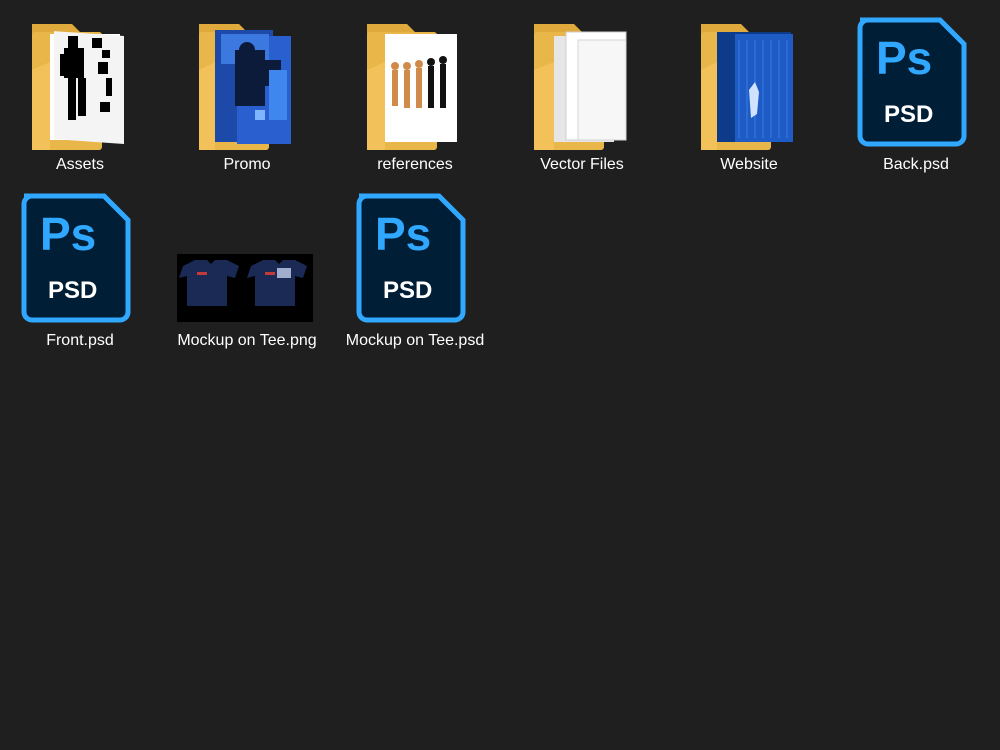  I want to click on file-mockup-on-tee-psd: Ps PSD Mockup on Tee.psd, so click(415, 269).